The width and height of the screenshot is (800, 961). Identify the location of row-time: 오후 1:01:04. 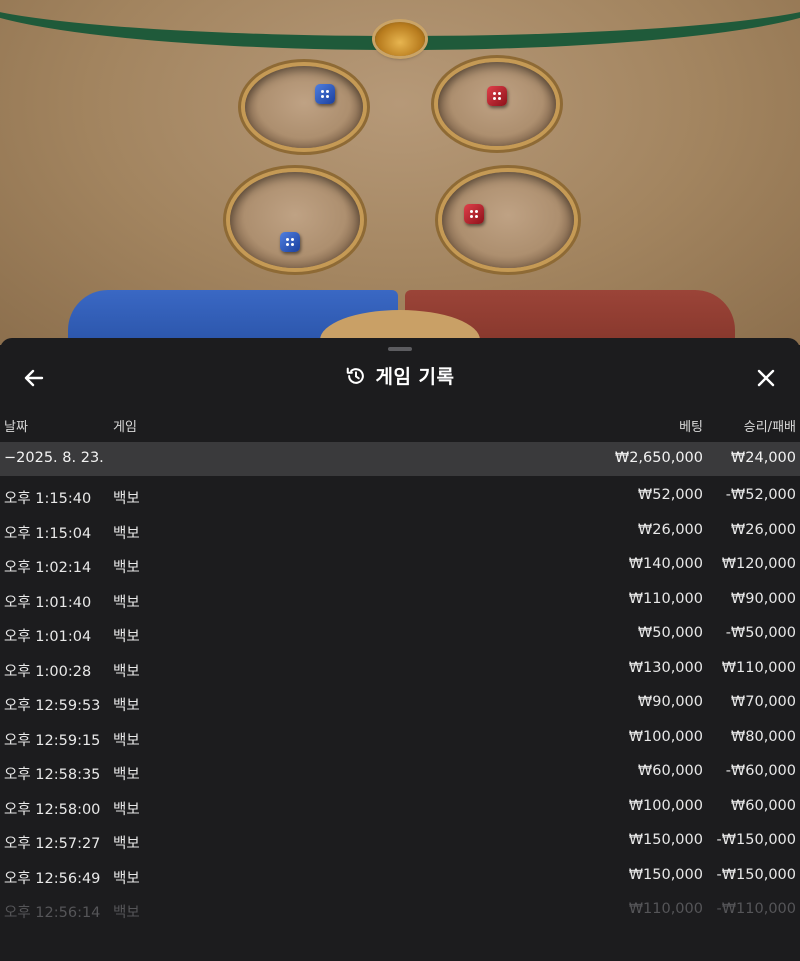
(48, 637).